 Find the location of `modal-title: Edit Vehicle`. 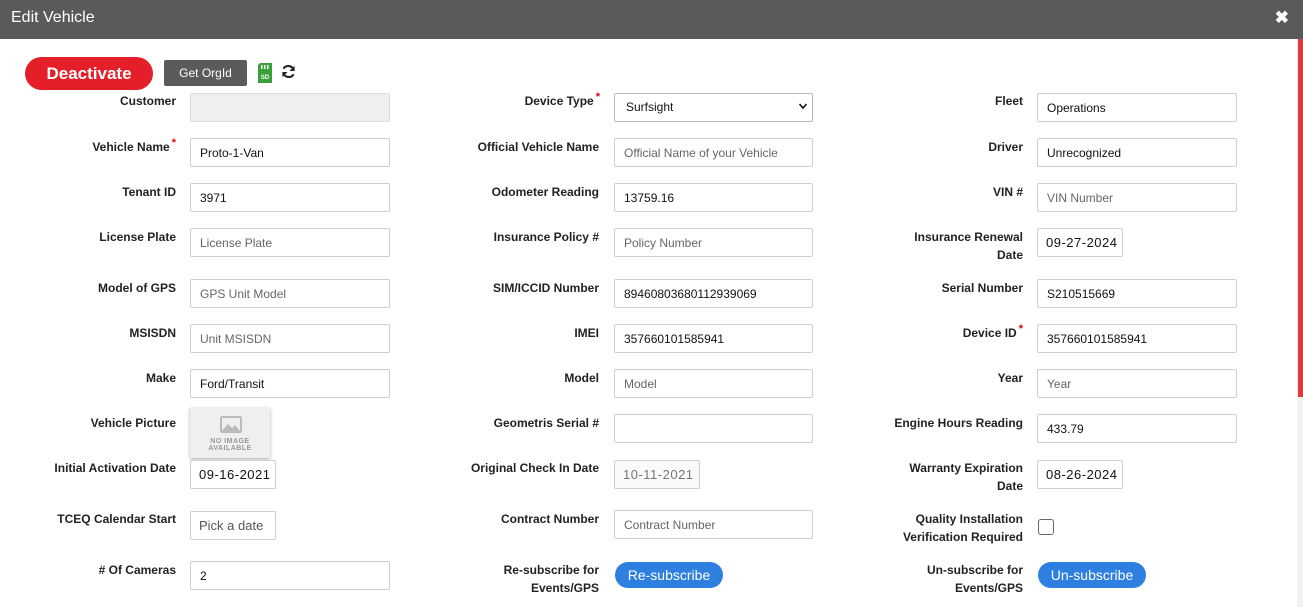

modal-title: Edit Vehicle is located at coordinates (53, 17).